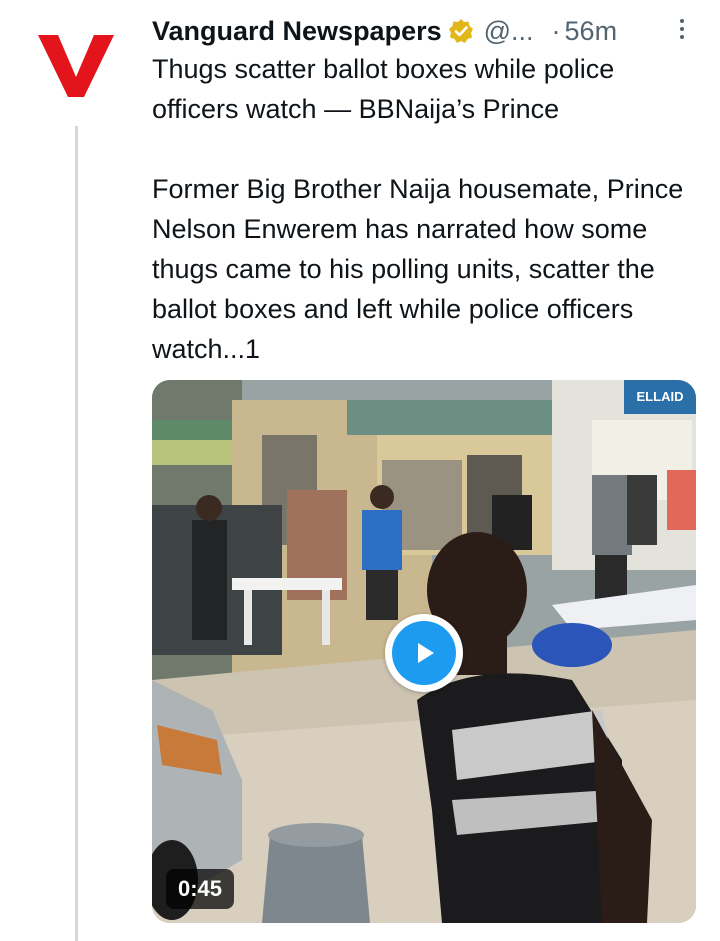 The height and width of the screenshot is (941, 720). What do you see at coordinates (76, 533) in the screenshot?
I see `thread-line` at bounding box center [76, 533].